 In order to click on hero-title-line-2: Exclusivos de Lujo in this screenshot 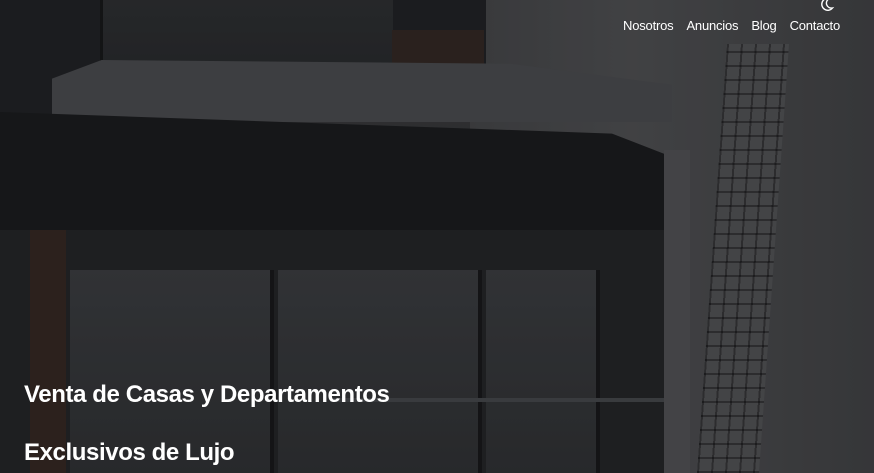, I will do `click(129, 452)`.